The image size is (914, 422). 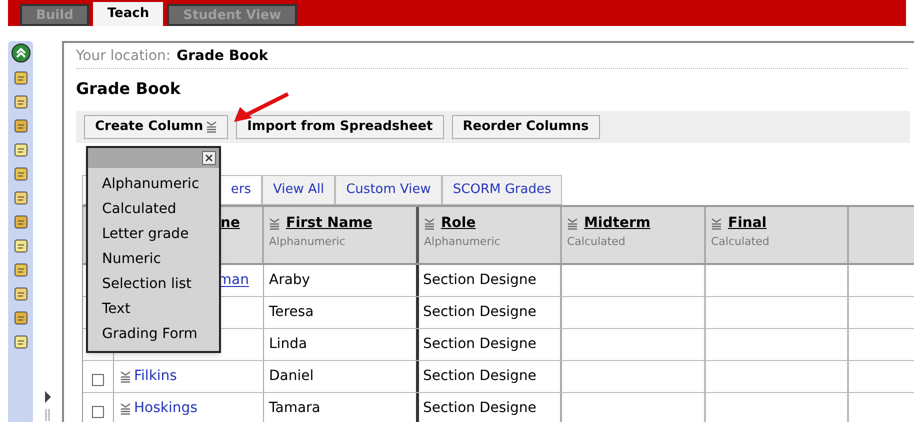 What do you see at coordinates (341, 280) in the screenshot?
I see `first-name-cell: Araby` at bounding box center [341, 280].